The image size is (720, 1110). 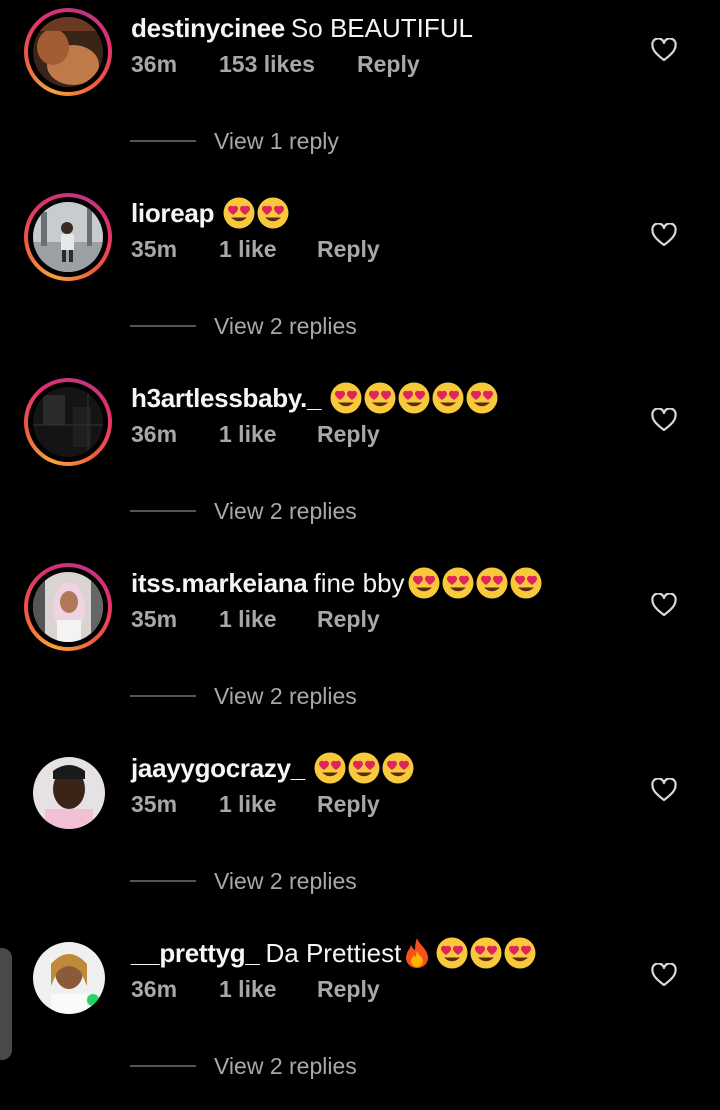 I want to click on comment-text: fine bby, so click(x=359, y=583).